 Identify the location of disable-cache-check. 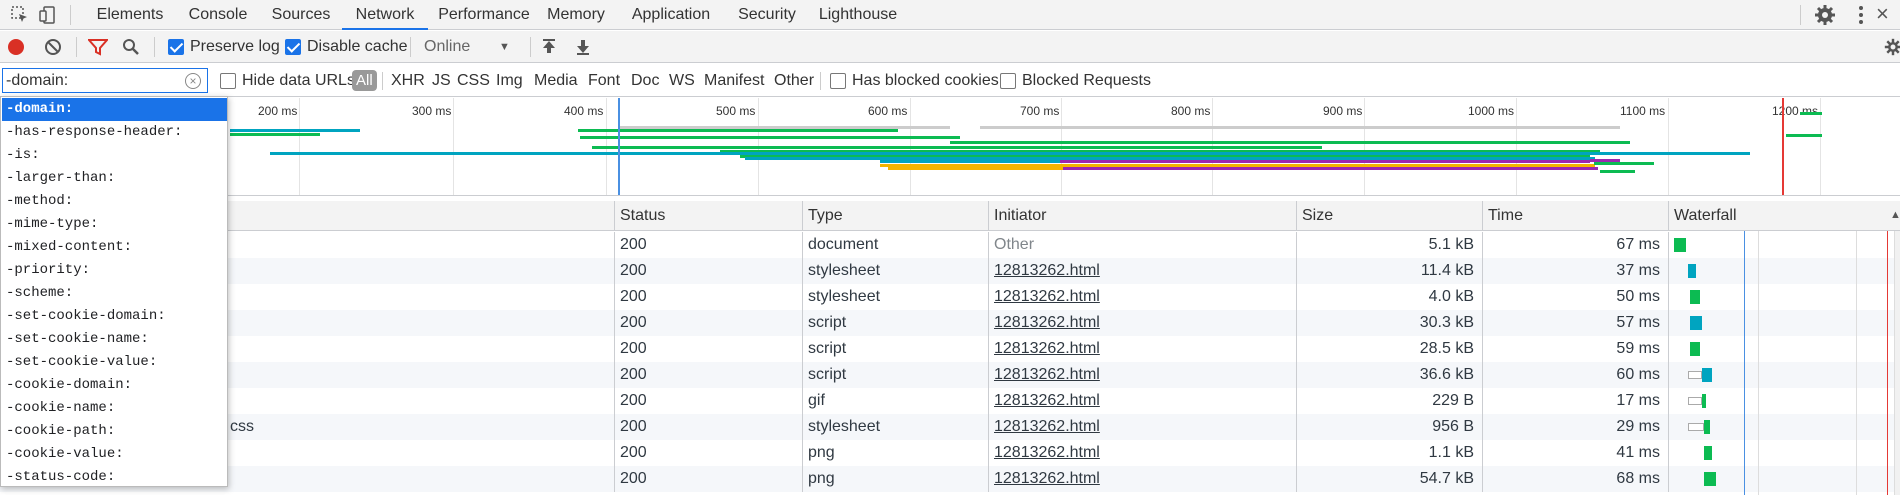
(293, 47).